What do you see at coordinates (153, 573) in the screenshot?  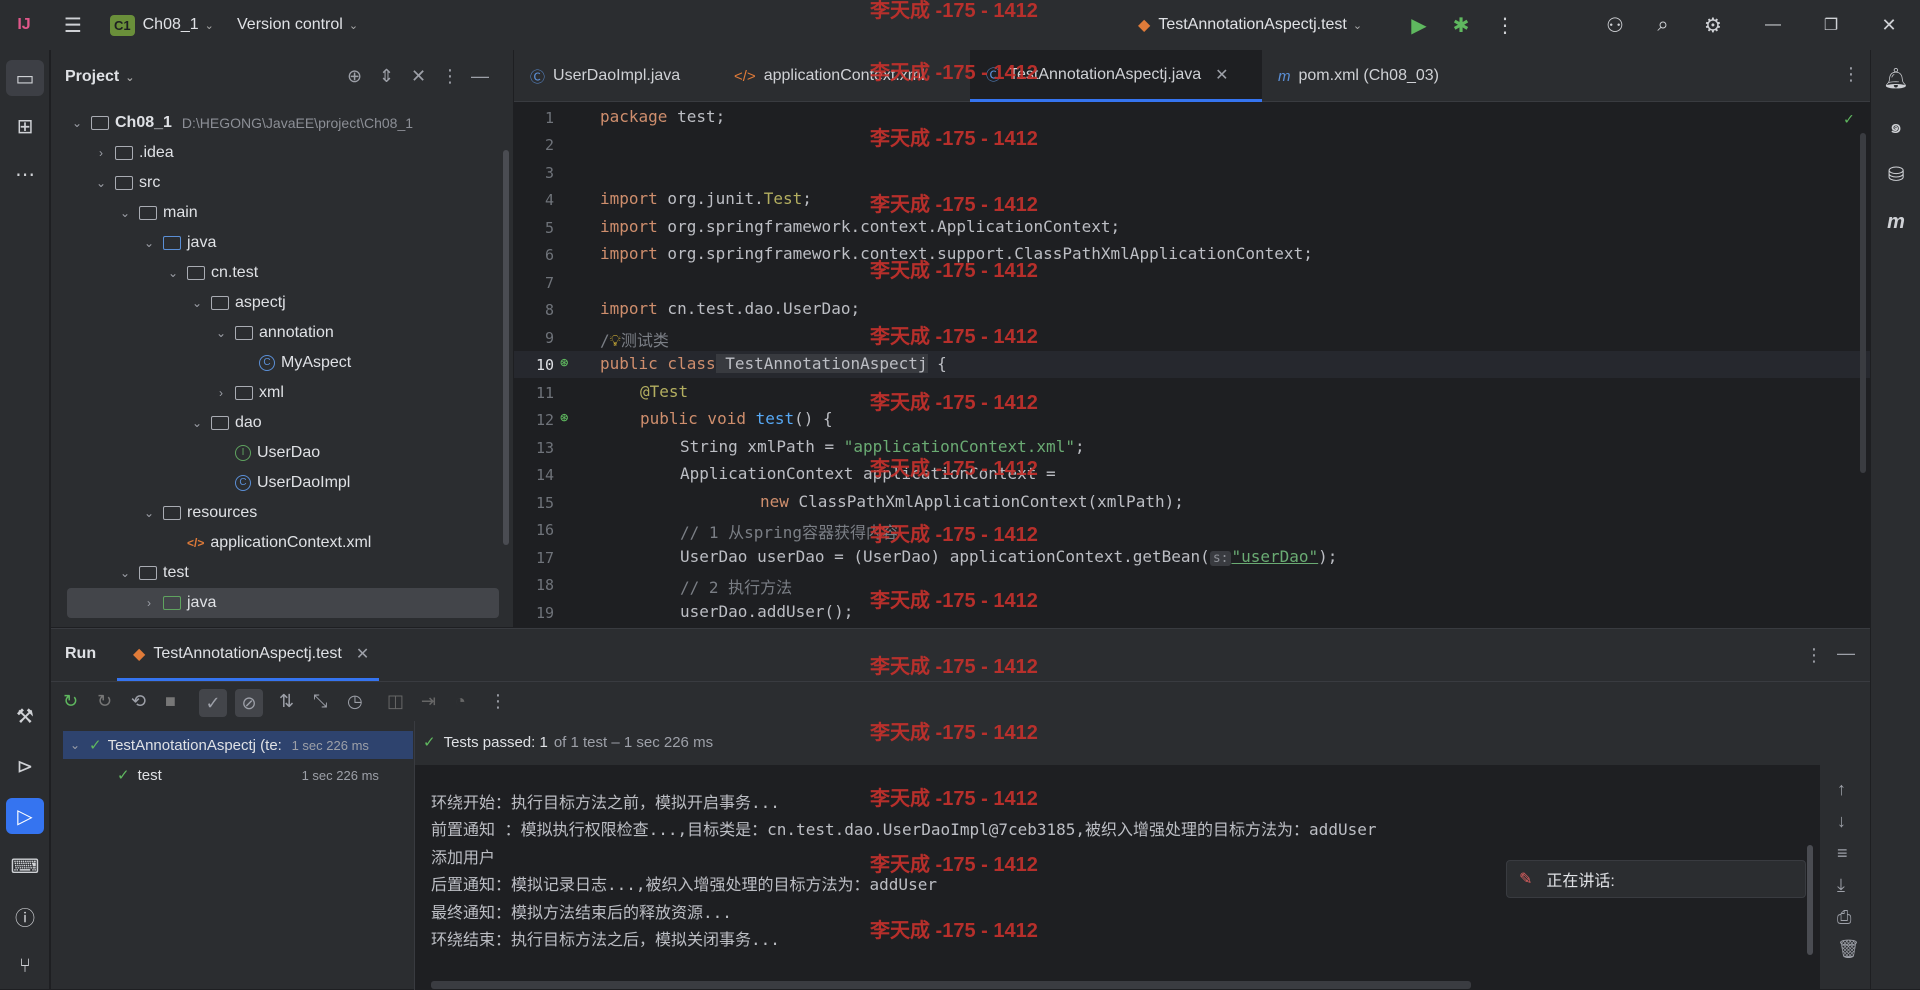 I see `tree-item-test: ⌄ test` at bounding box center [153, 573].